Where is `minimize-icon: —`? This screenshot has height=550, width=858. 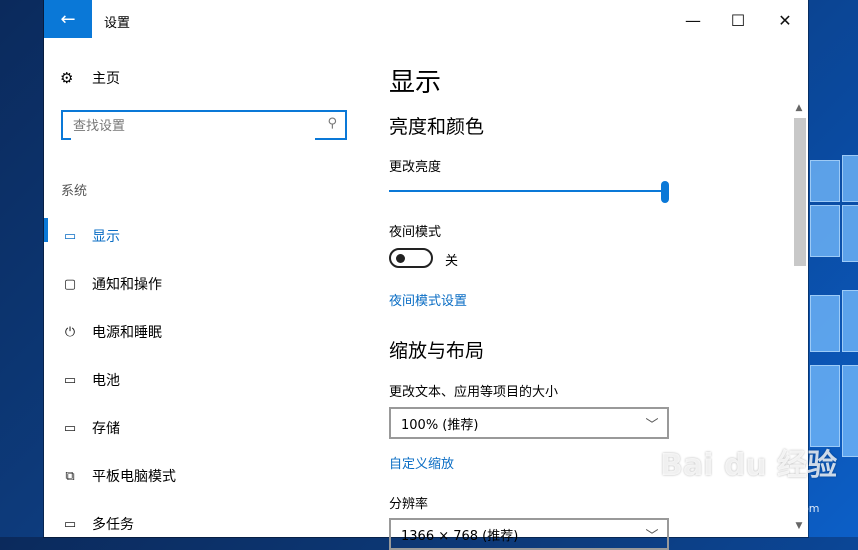
minimize-icon: — is located at coordinates (693, 20).